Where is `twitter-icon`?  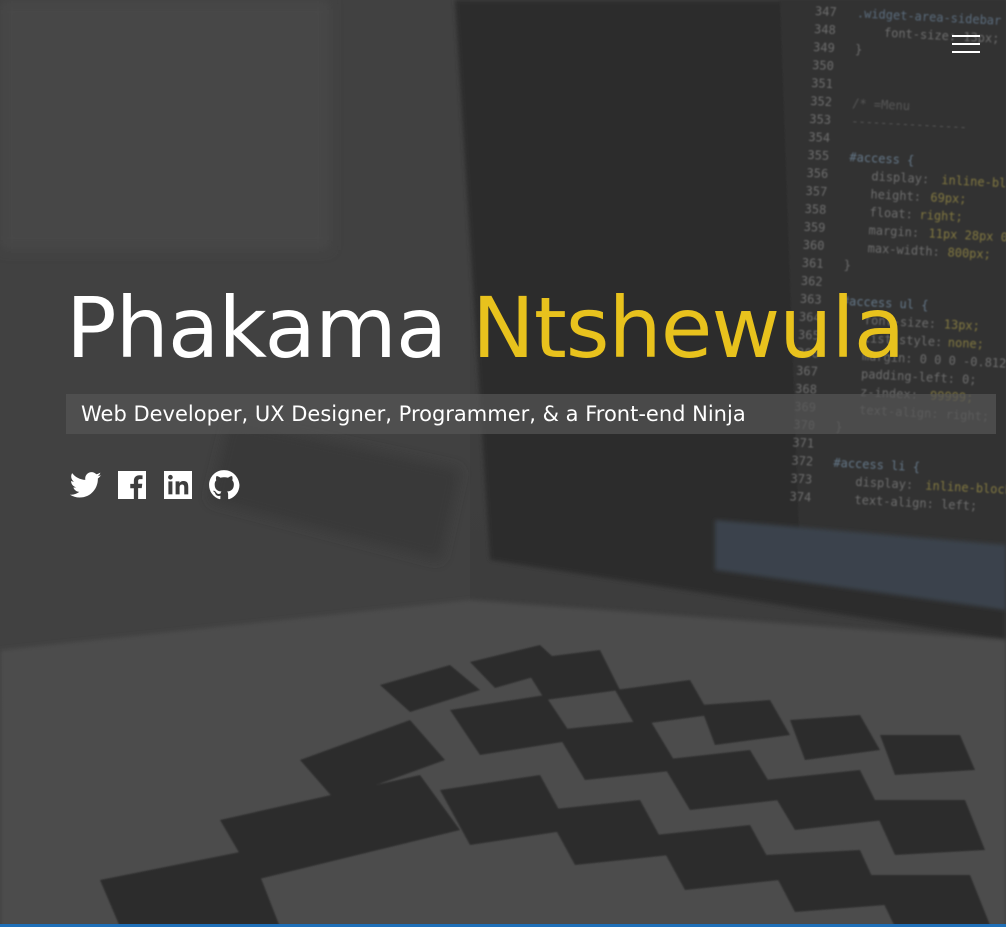
twitter-icon is located at coordinates (86, 485).